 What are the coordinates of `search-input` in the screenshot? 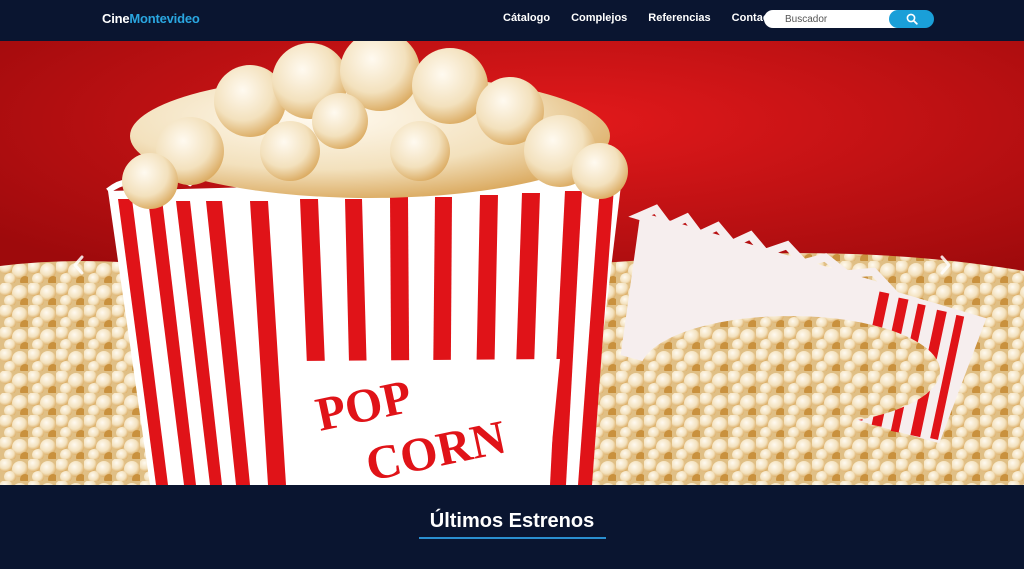 It's located at (834, 19).